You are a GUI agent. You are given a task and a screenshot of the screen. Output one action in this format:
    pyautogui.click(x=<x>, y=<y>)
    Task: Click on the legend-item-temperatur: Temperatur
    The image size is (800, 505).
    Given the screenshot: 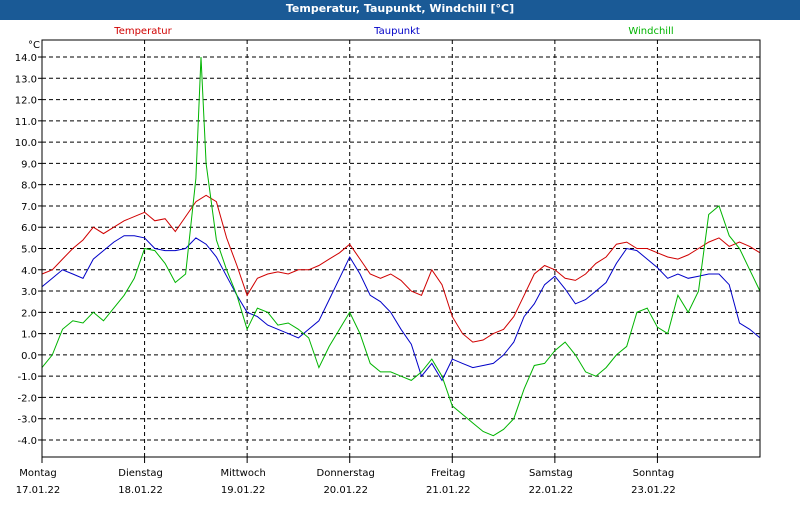 What is the action you would take?
    pyautogui.click(x=142, y=31)
    